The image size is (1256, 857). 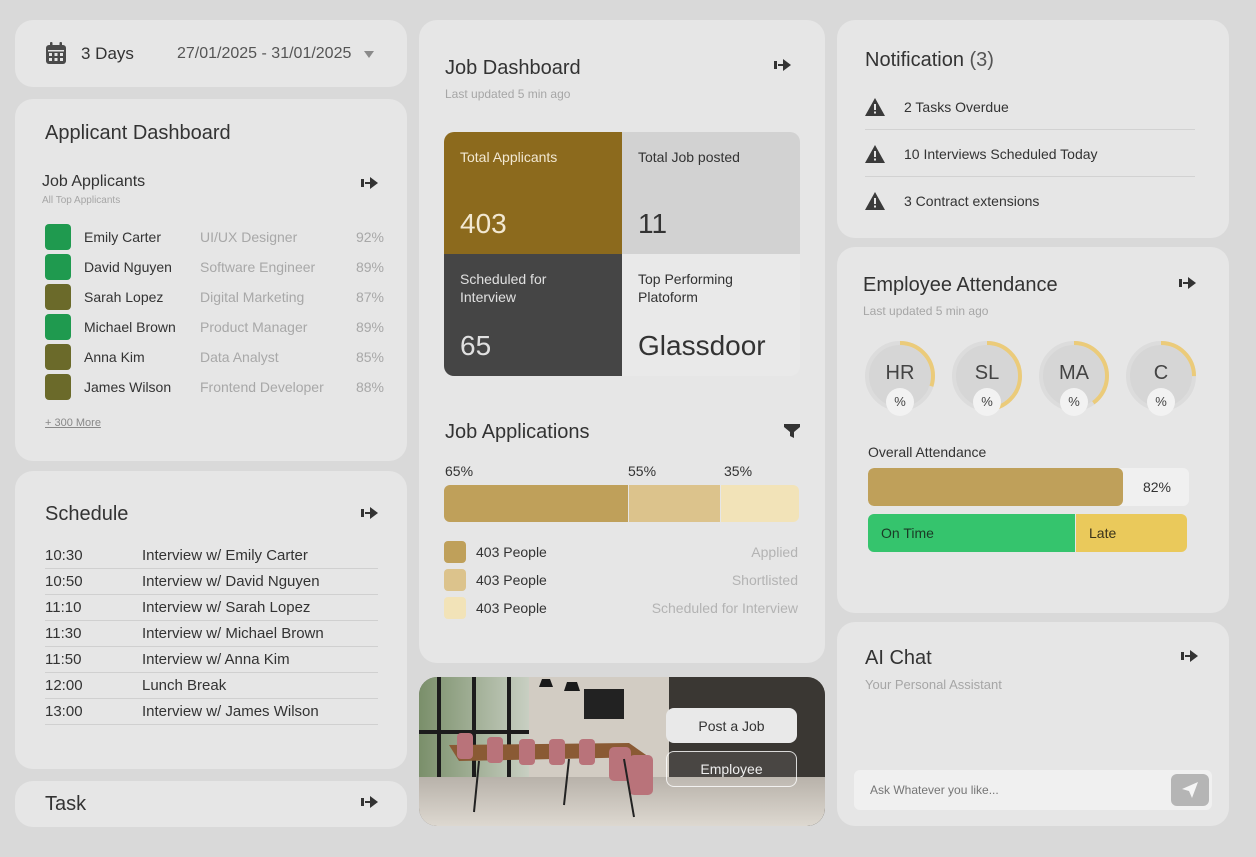 I want to click on applicant-row: Emily Carter UI/UX Designer 92%, so click(x=215, y=237).